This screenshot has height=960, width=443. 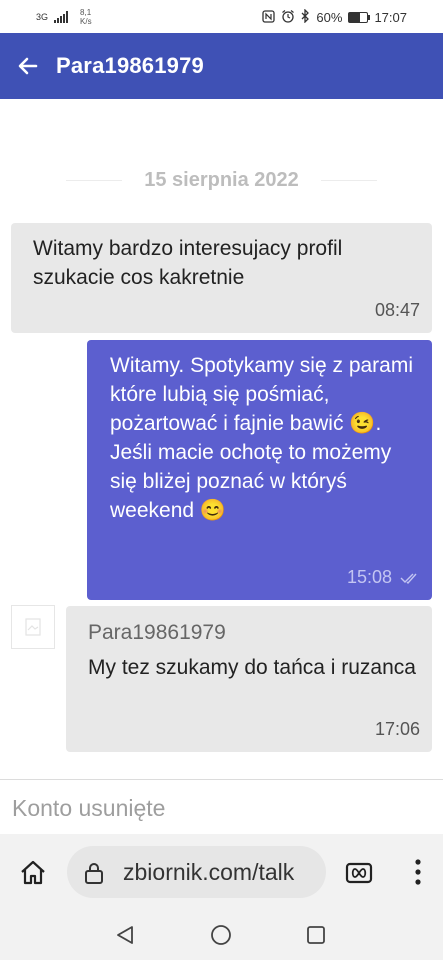 I want to click on nav-home-icon, so click(x=221, y=935).